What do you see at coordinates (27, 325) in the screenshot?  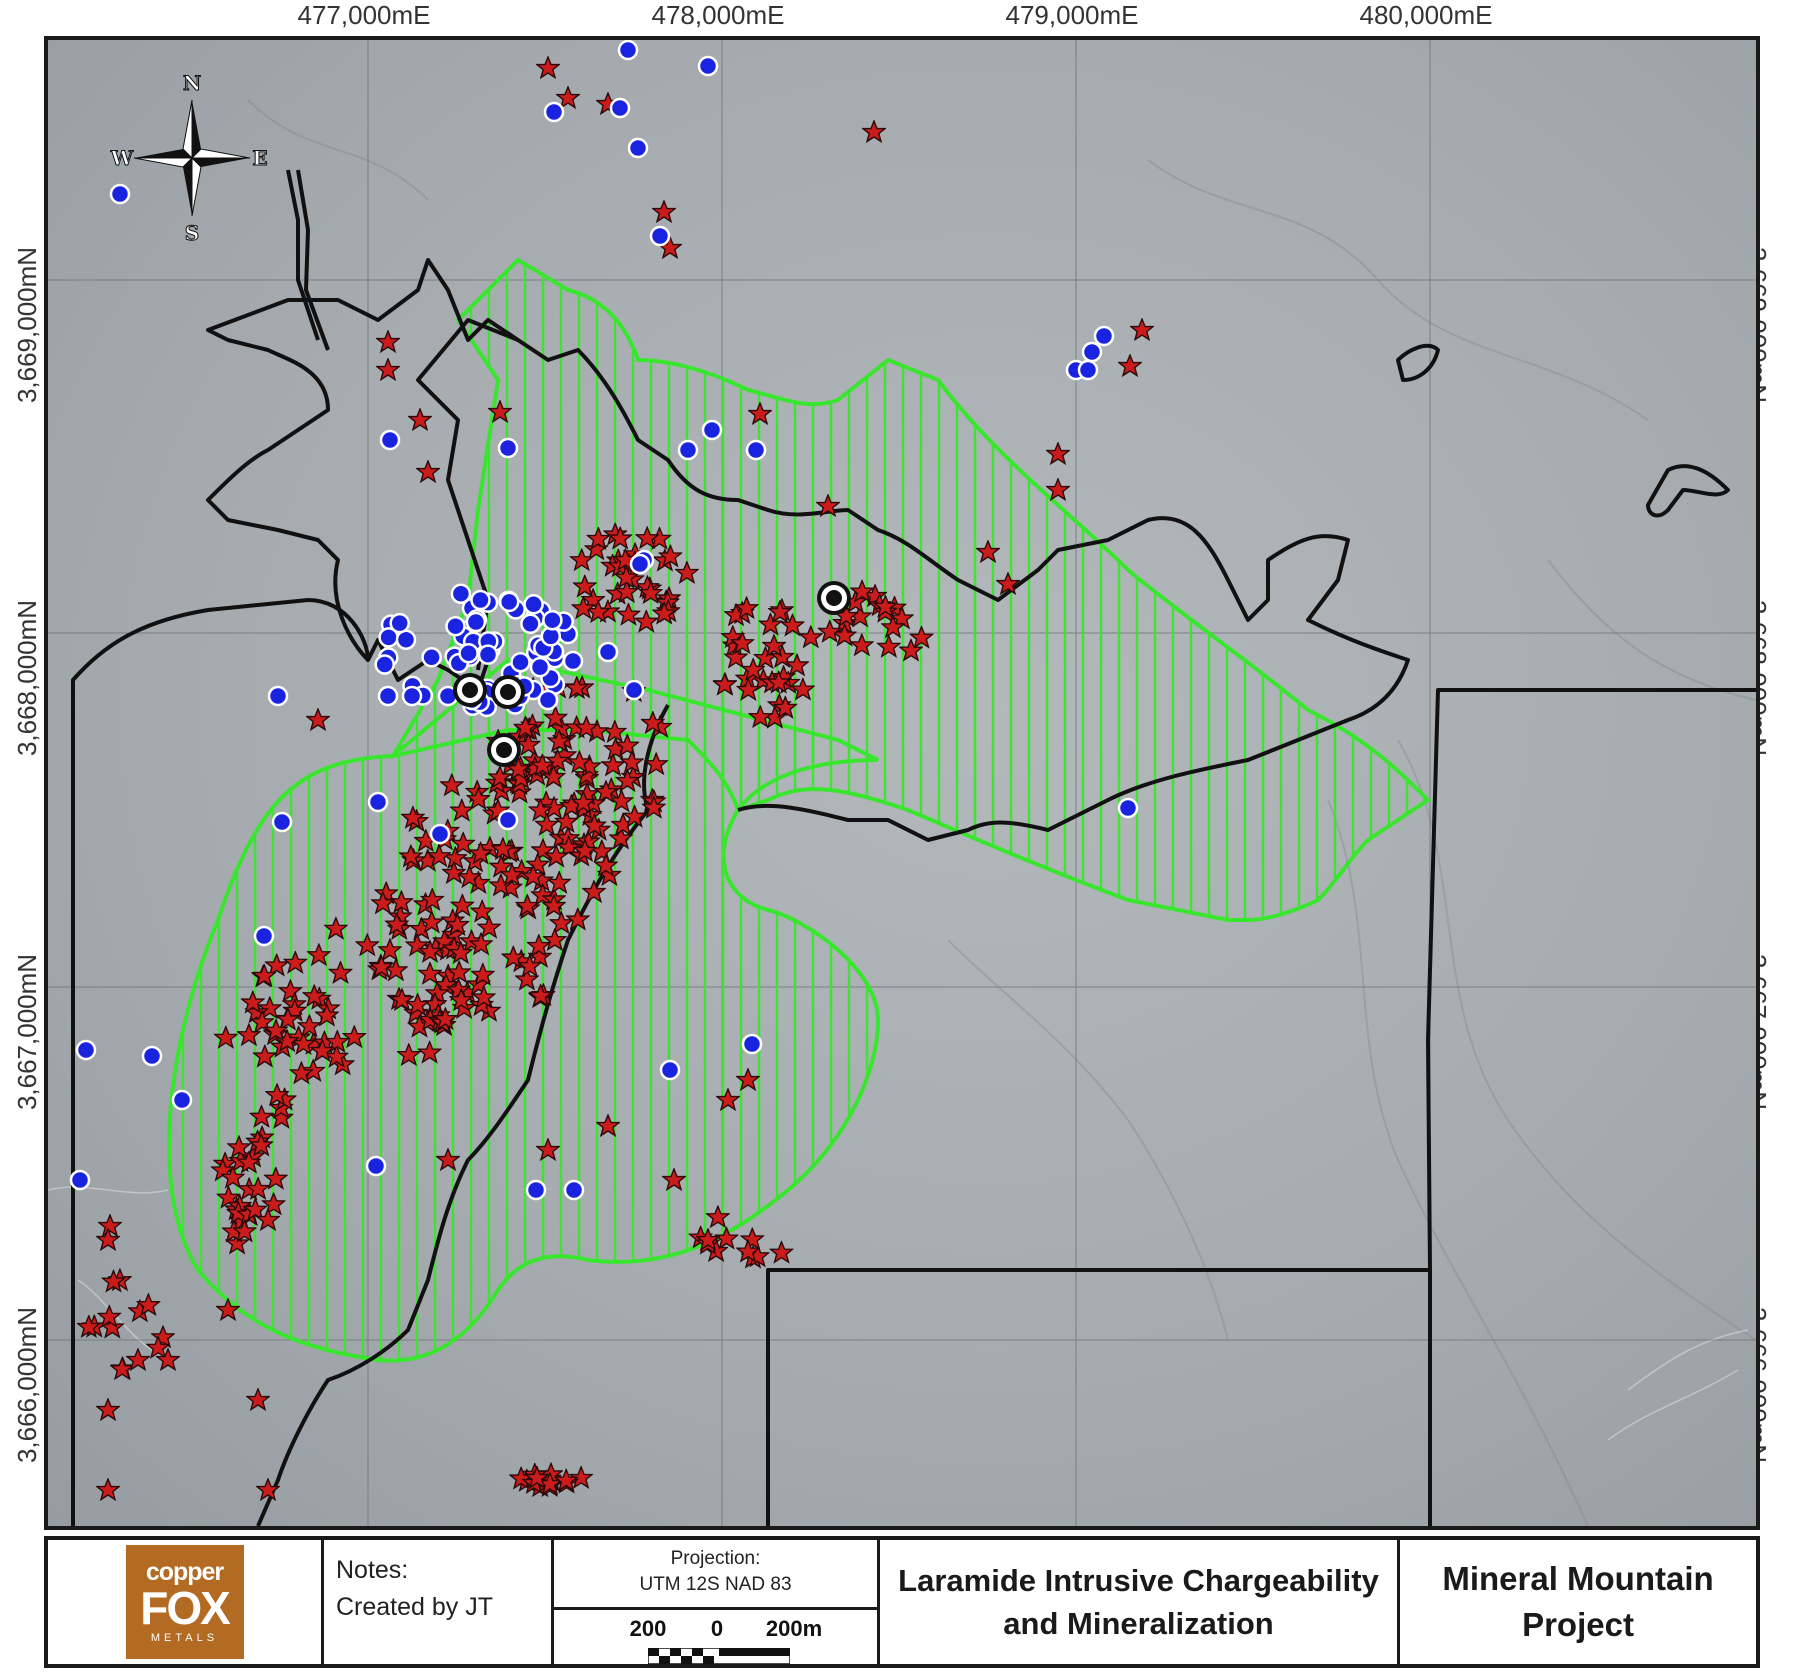 I see `northing-label-left-3669000: 3,669,000mN` at bounding box center [27, 325].